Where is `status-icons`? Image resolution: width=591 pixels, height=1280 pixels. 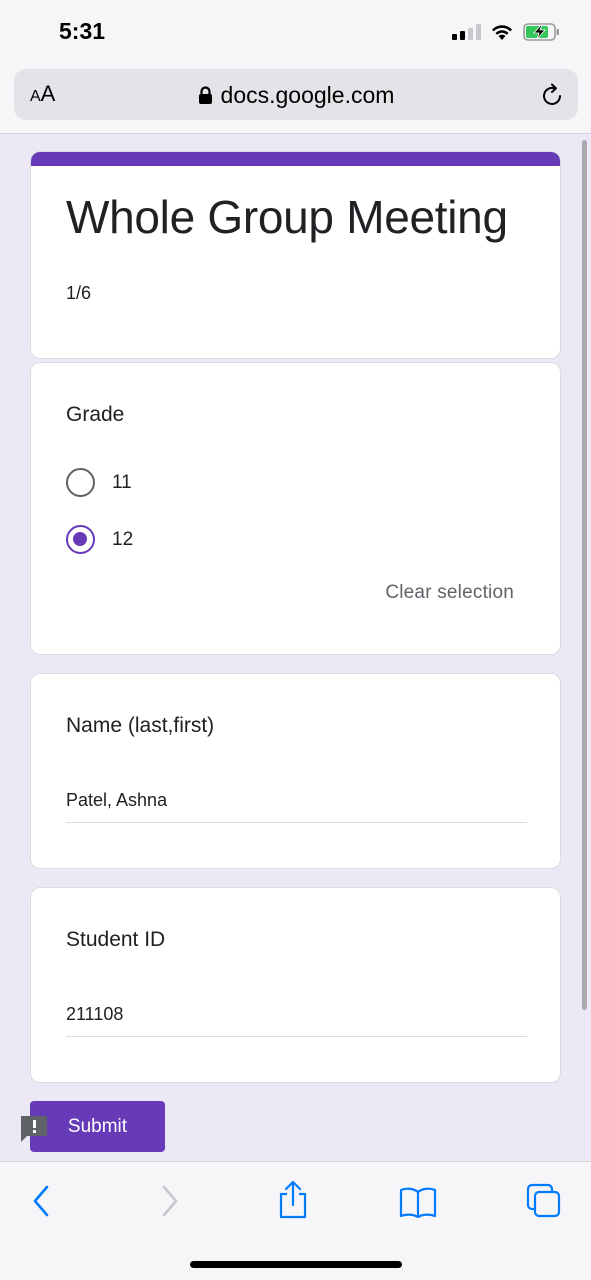
status-icons is located at coordinates (506, 32).